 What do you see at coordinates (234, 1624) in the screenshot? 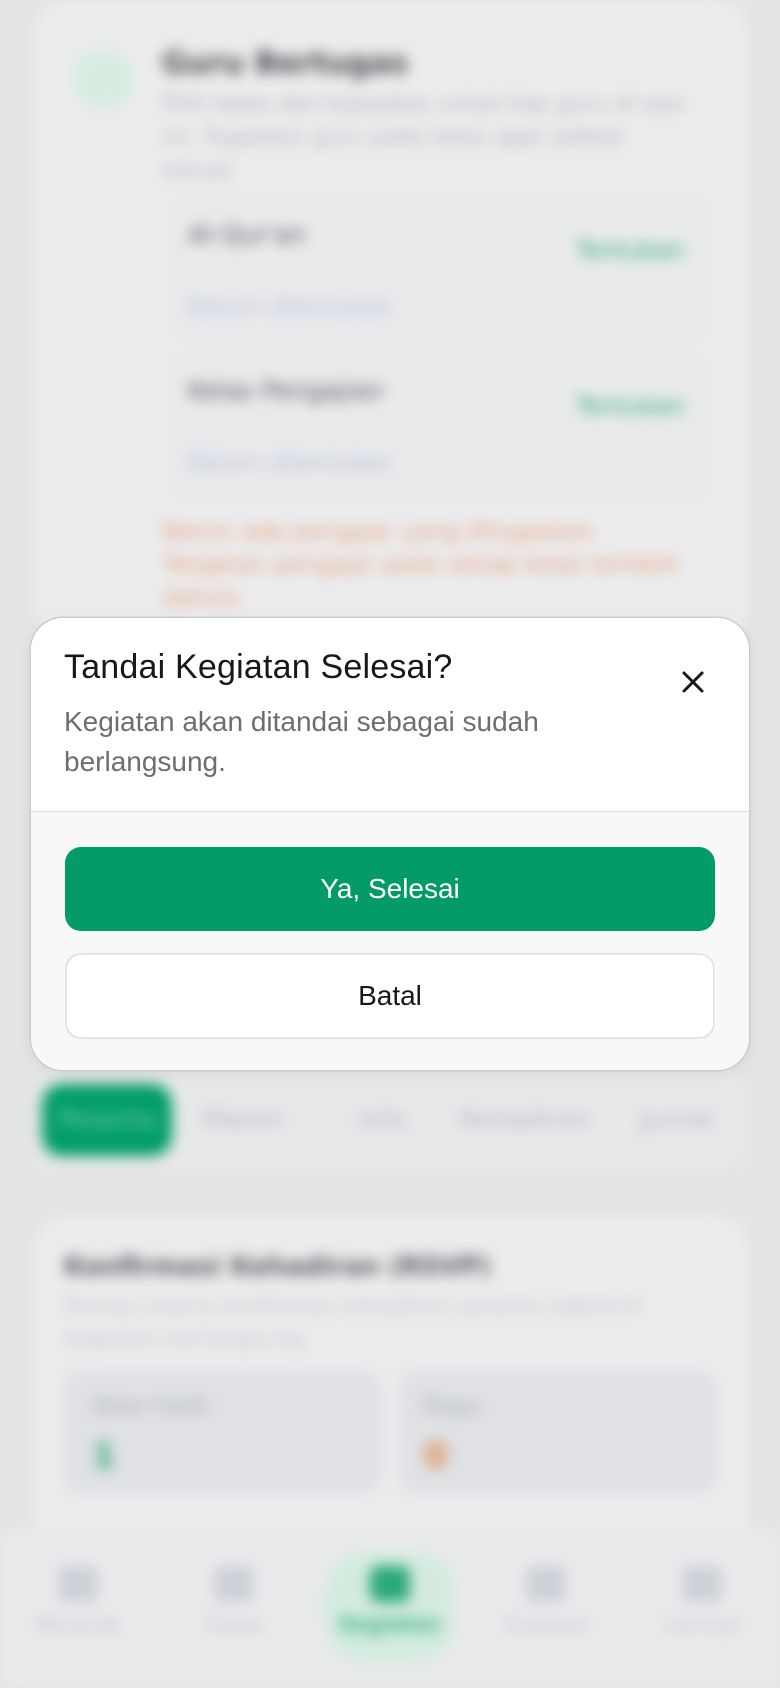
I see `nav-label: Siswa` at bounding box center [234, 1624].